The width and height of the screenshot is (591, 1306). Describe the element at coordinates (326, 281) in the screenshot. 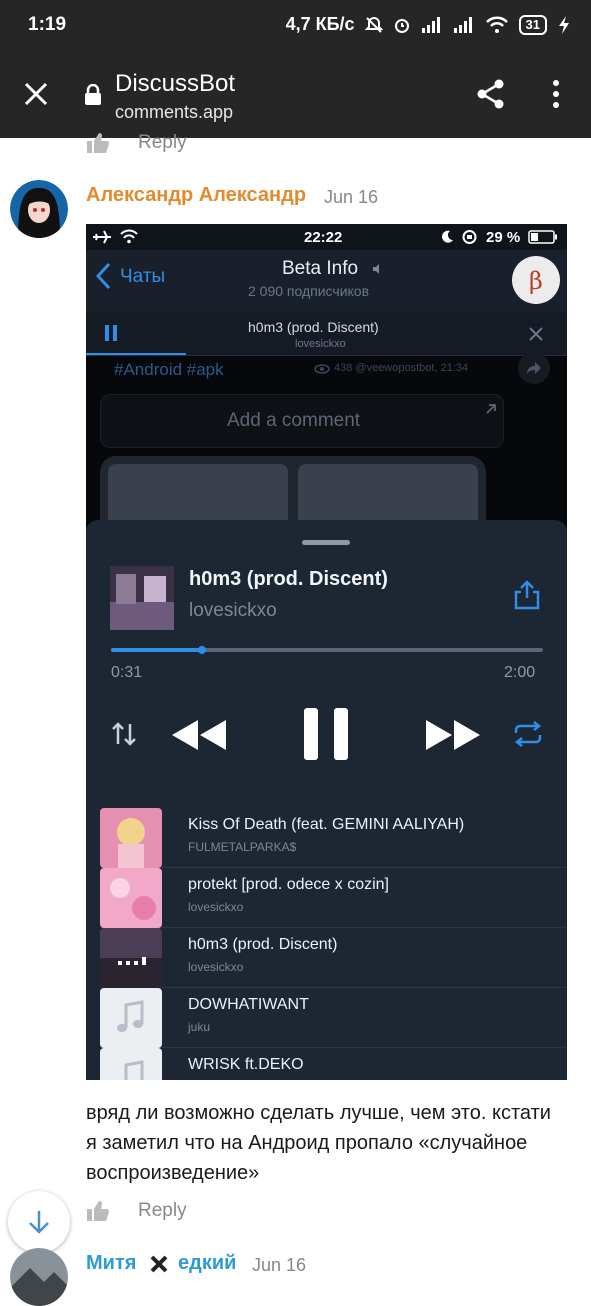

I see `channel-header: Чаты Beta Info 2 090 подписчиков β` at that location.